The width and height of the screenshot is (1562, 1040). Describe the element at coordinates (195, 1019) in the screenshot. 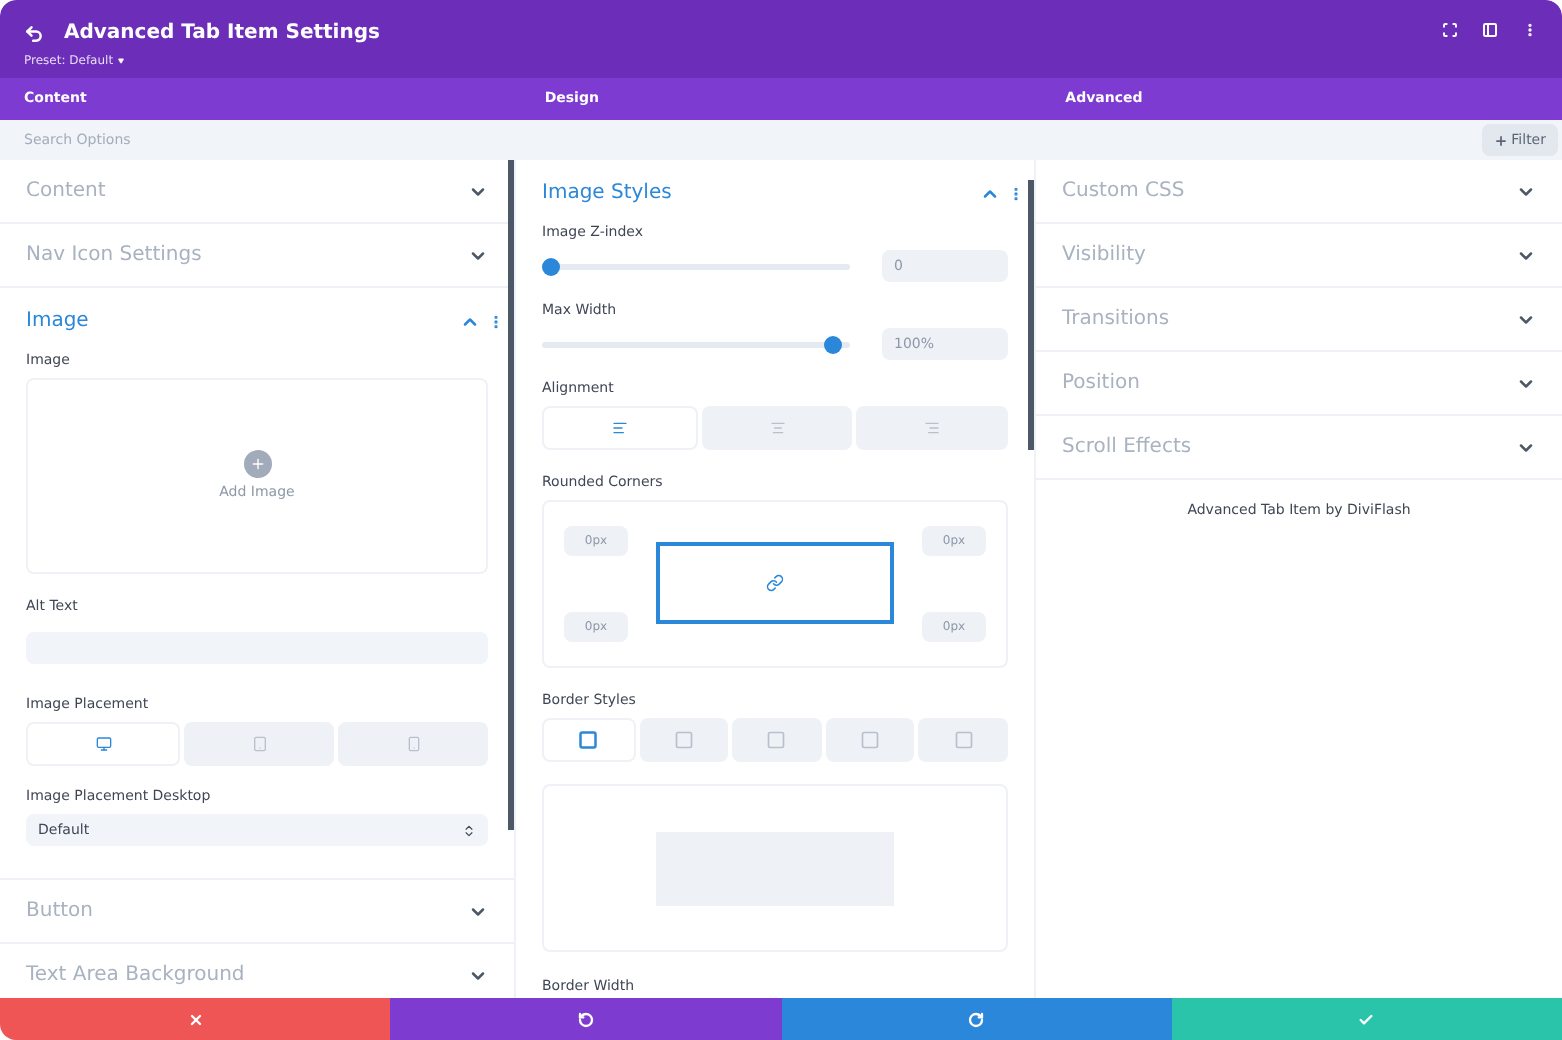

I see `close-icon` at that location.